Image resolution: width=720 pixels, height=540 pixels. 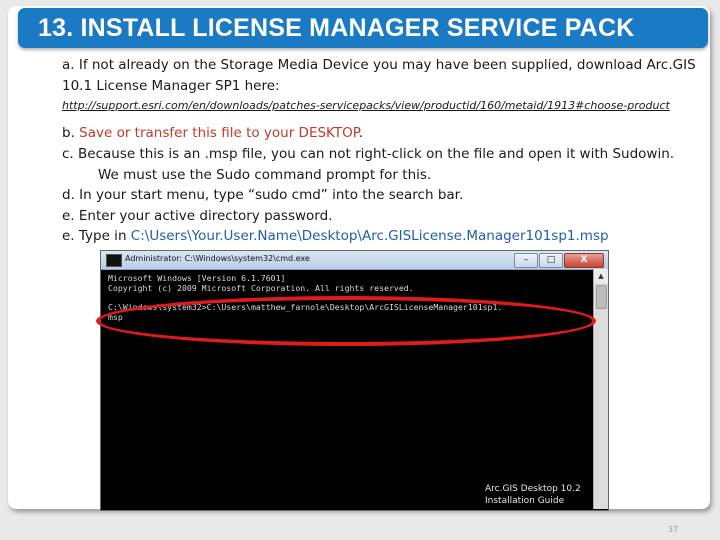 I want to click on guide-caption: Arc.GIS Desktop 10.2 Installation Guide, so click(x=533, y=495).